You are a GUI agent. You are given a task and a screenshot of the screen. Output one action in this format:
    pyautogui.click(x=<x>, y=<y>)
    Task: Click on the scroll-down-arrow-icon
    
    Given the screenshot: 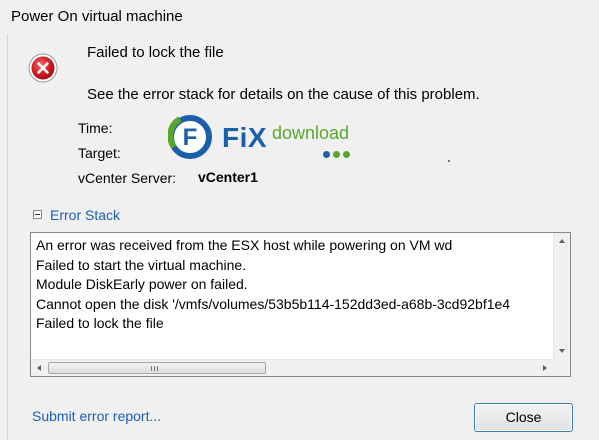 What is the action you would take?
    pyautogui.click(x=562, y=351)
    